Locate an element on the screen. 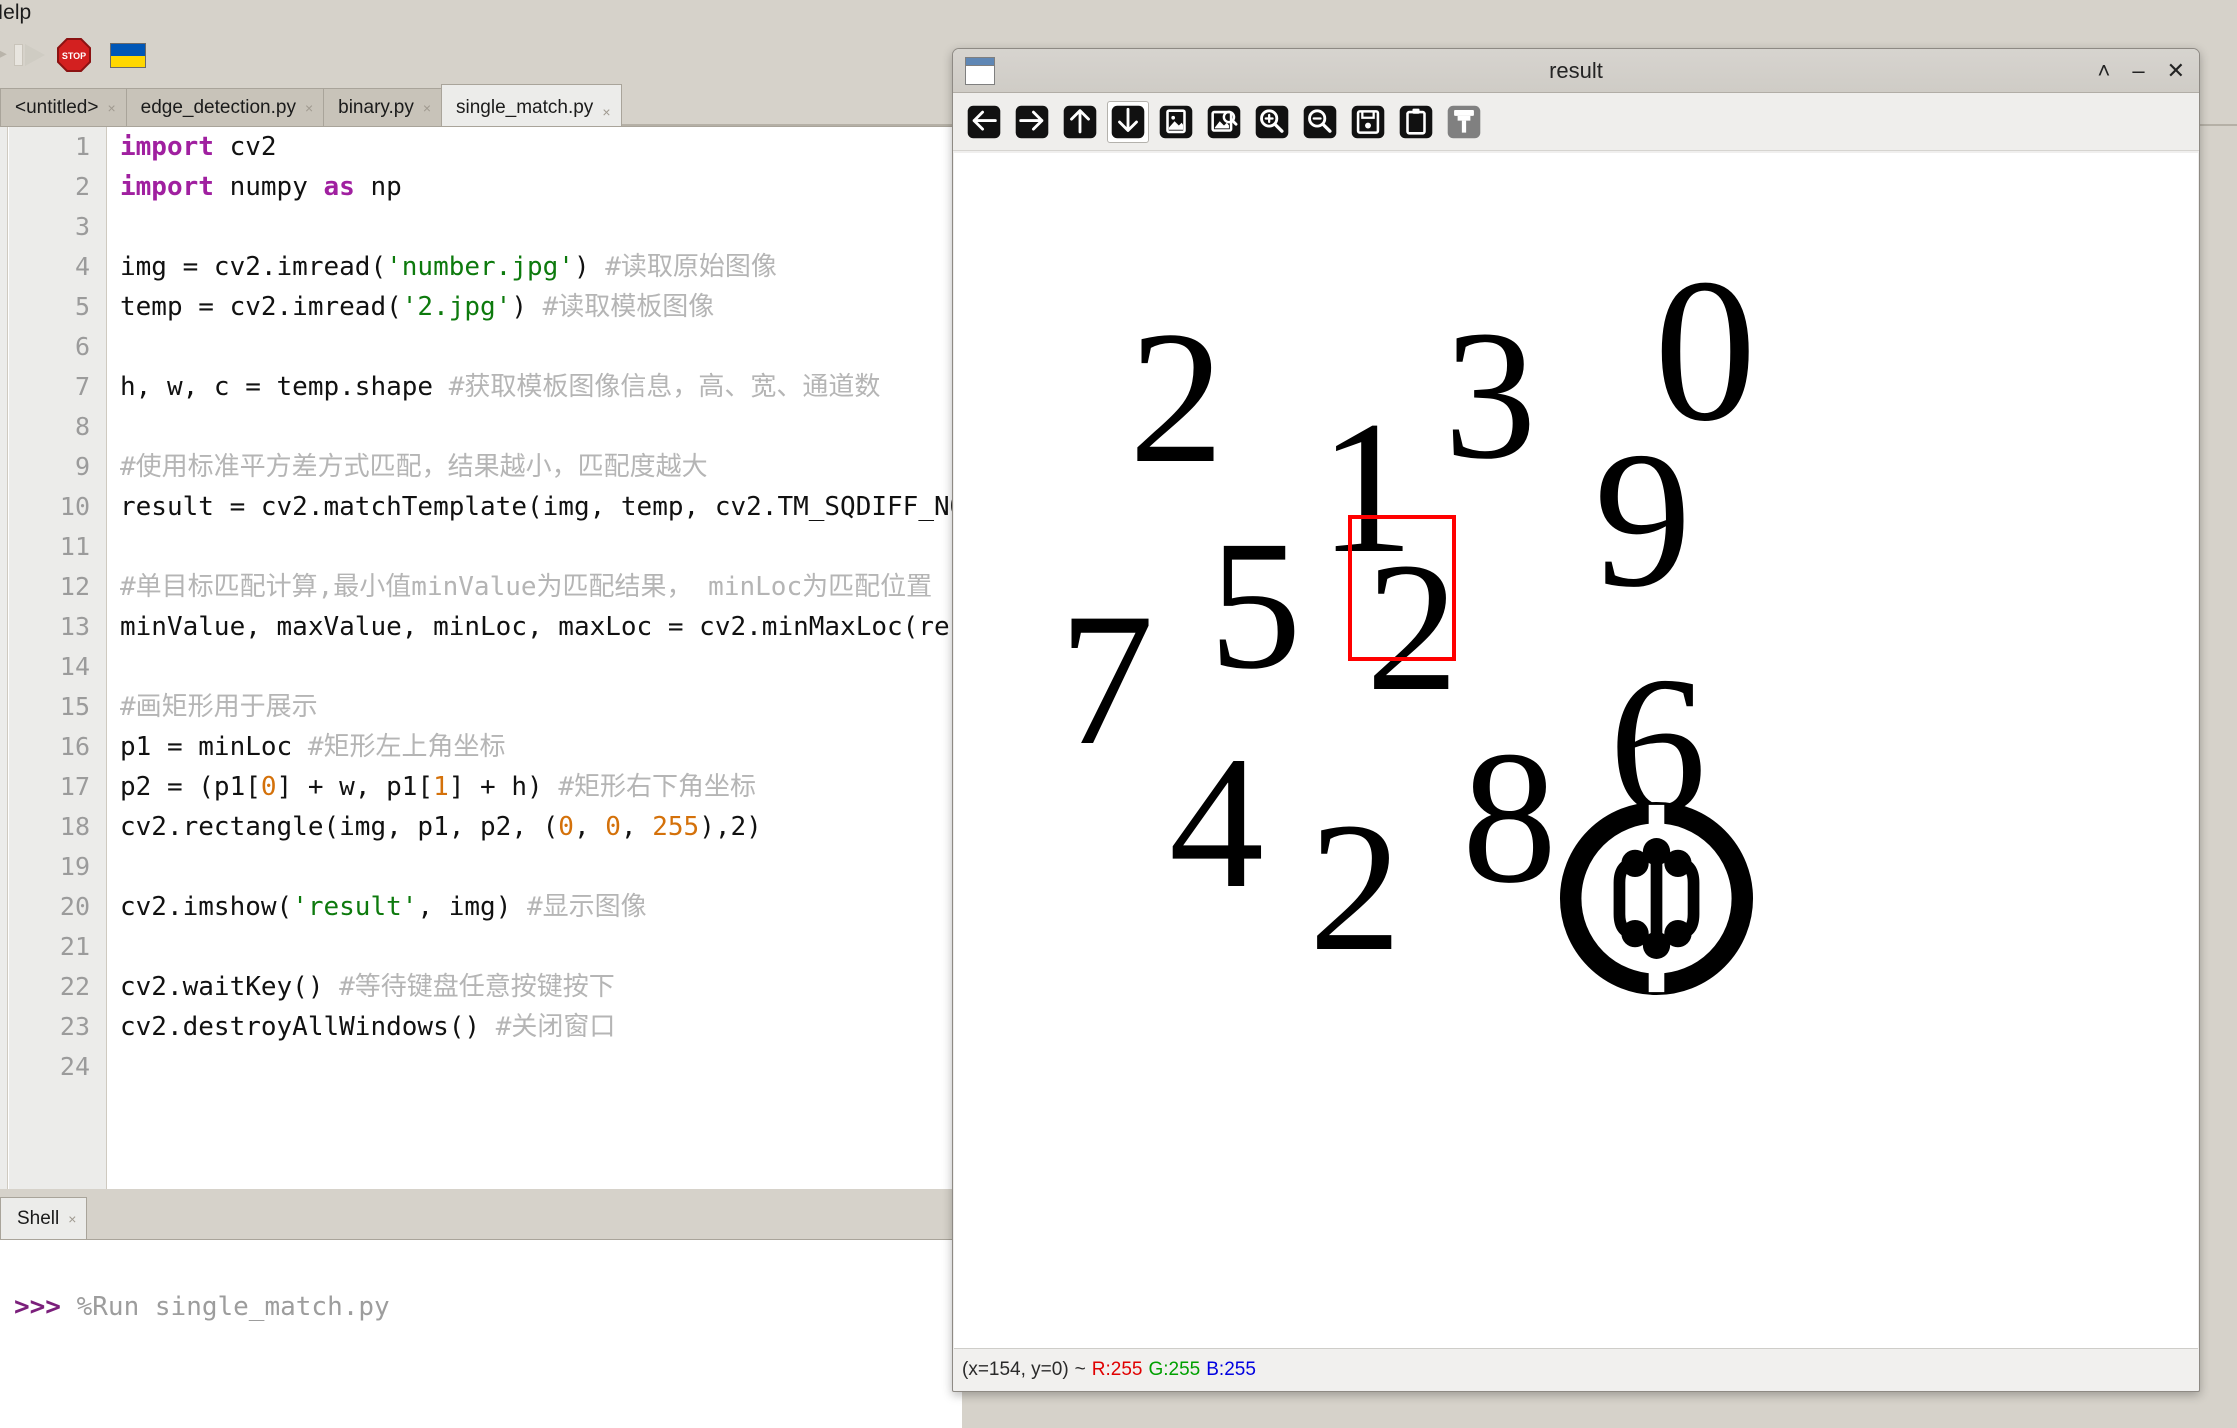 The image size is (2237, 1428). minimize-icon: – is located at coordinates (2138, 71).